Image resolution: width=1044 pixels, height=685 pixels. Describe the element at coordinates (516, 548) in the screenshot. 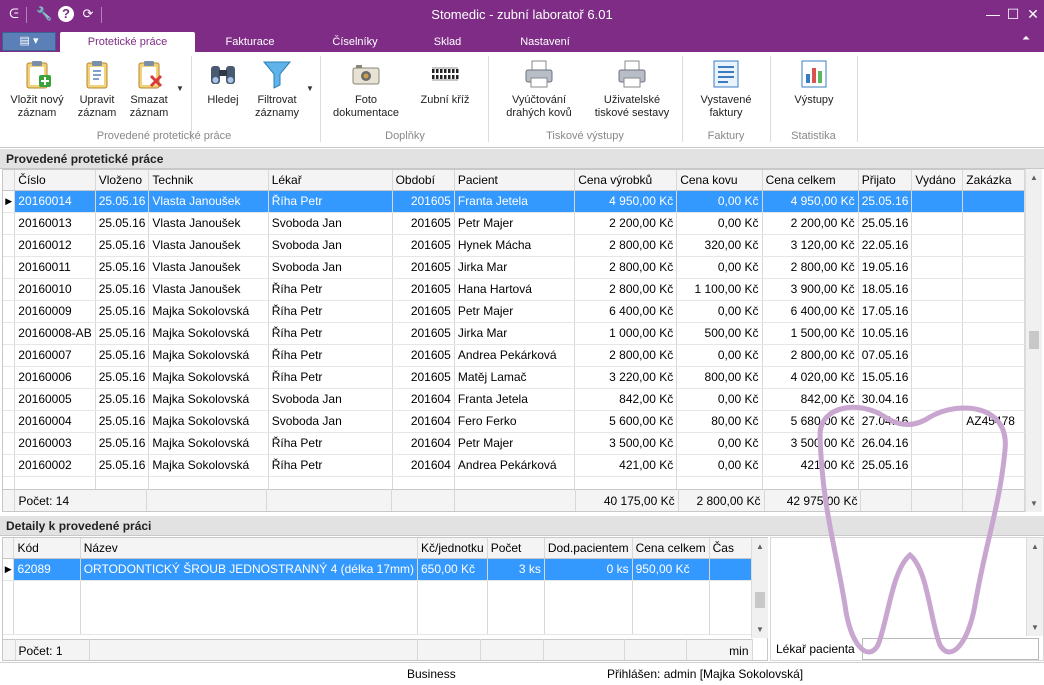

I see `col-header: Počet` at that location.